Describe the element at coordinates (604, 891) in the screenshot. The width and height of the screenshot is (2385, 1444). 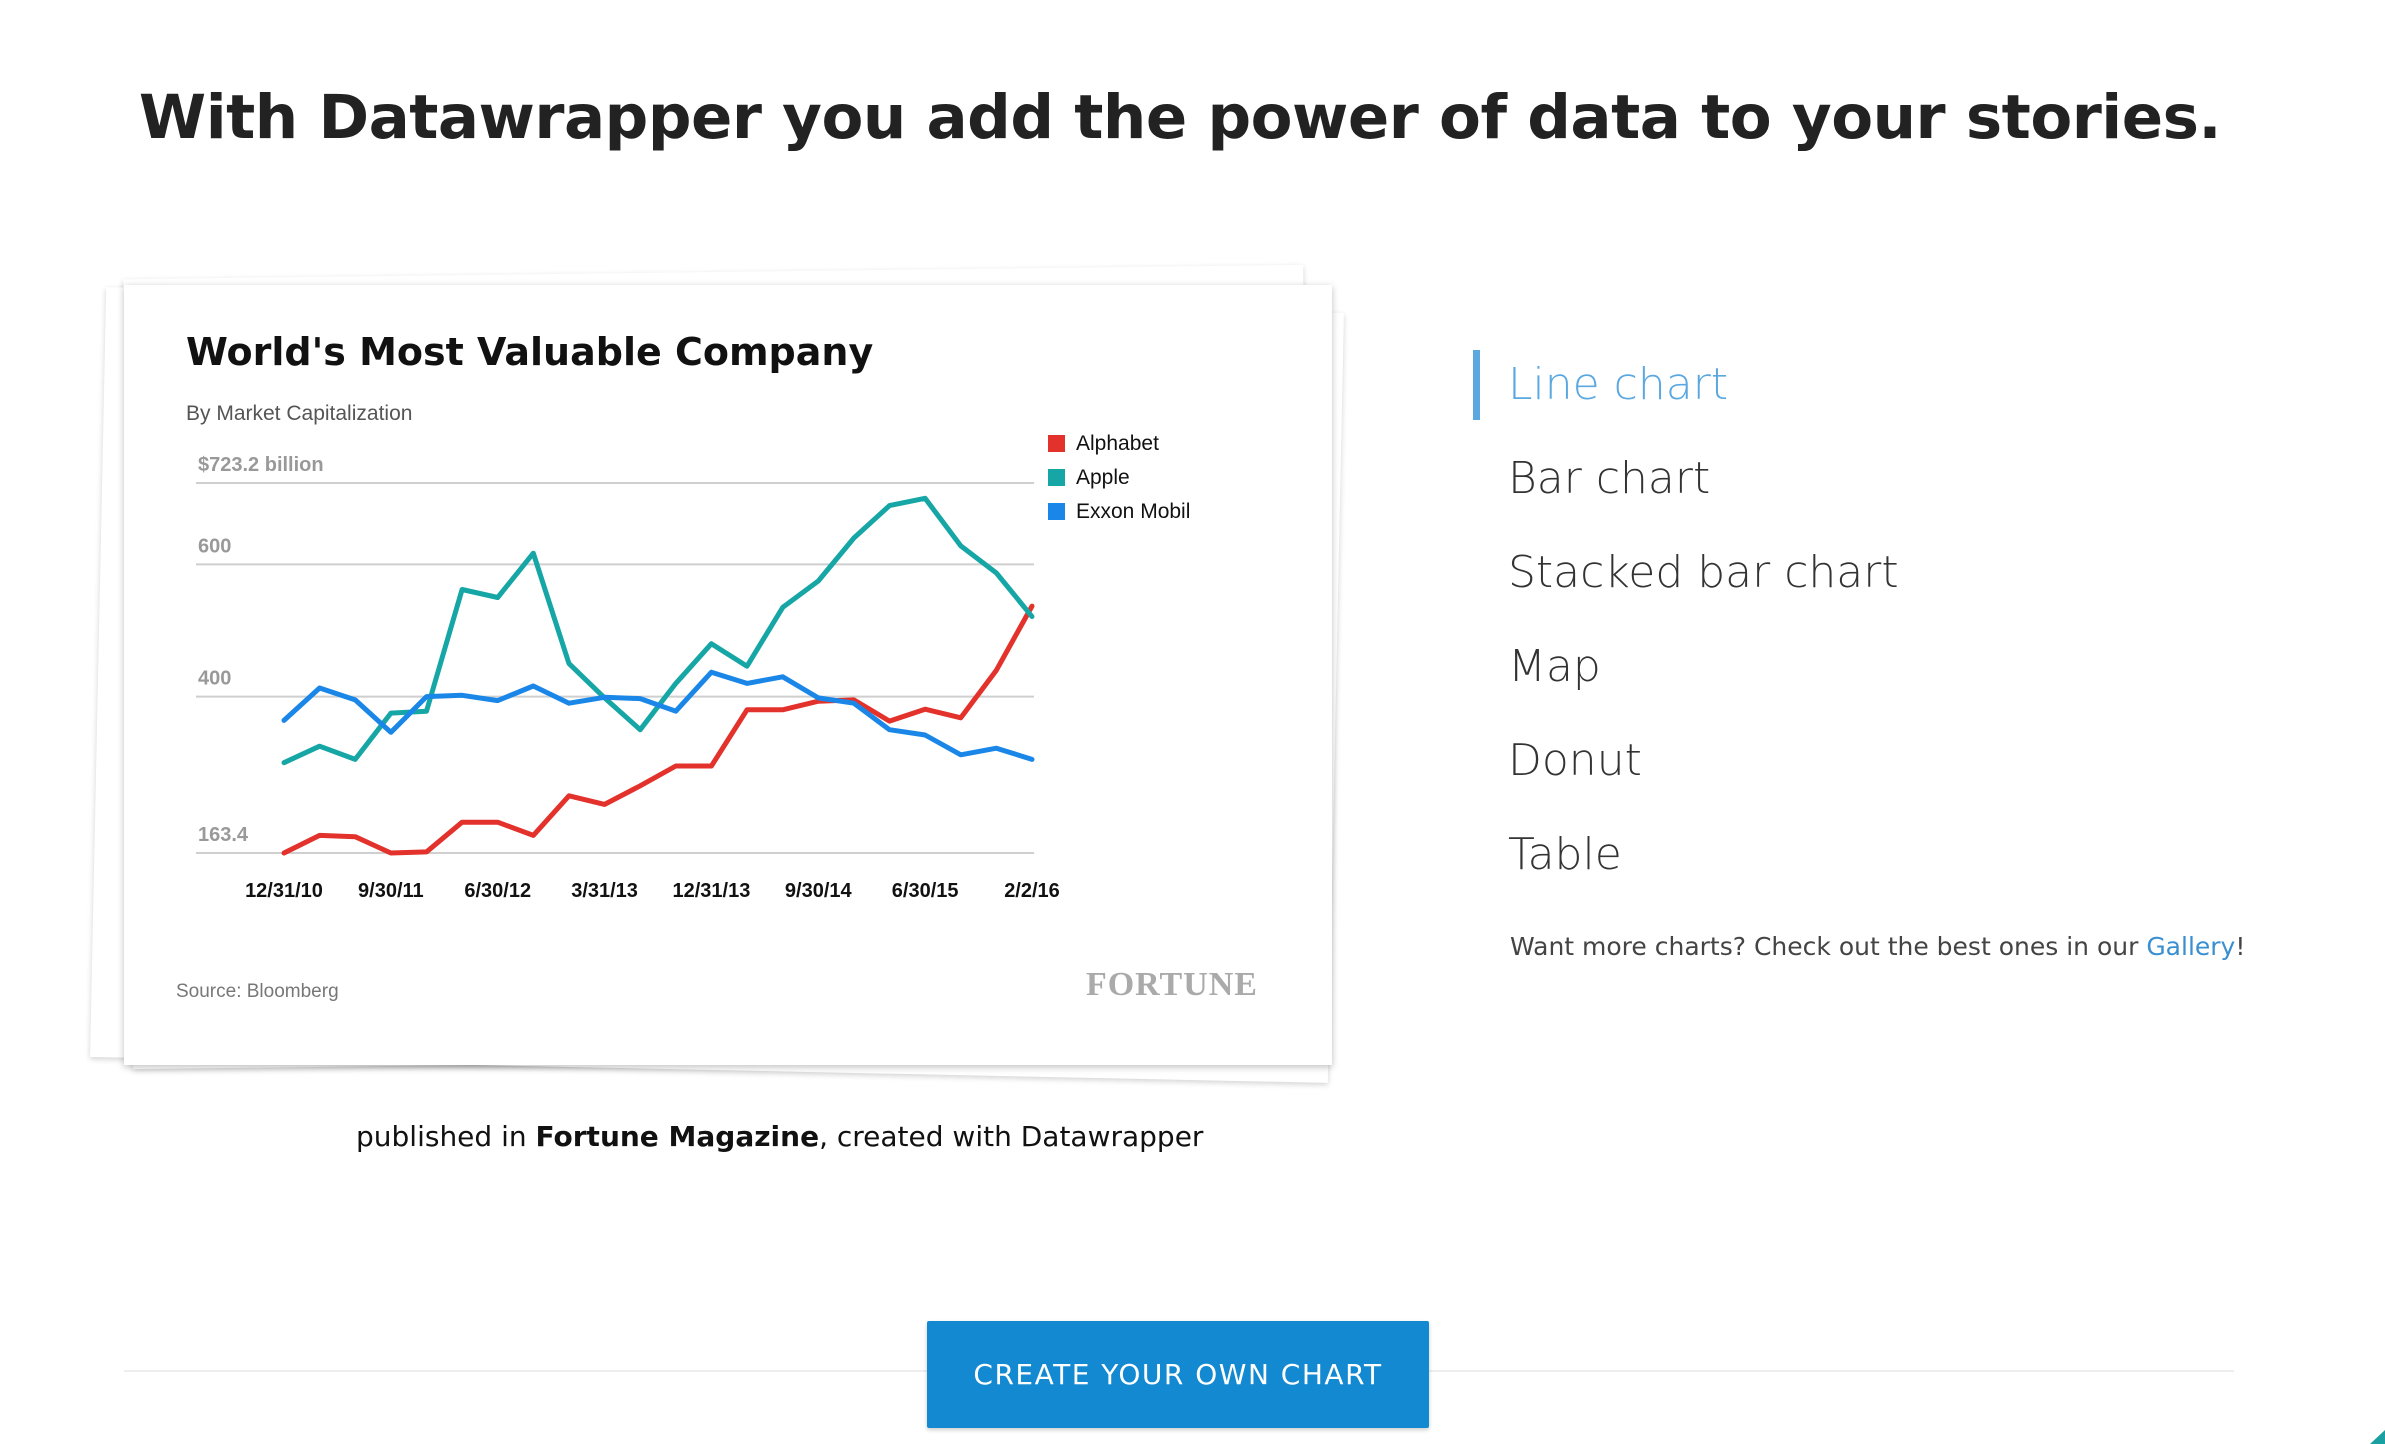
I see `x-tick-label: 3/31/13` at that location.